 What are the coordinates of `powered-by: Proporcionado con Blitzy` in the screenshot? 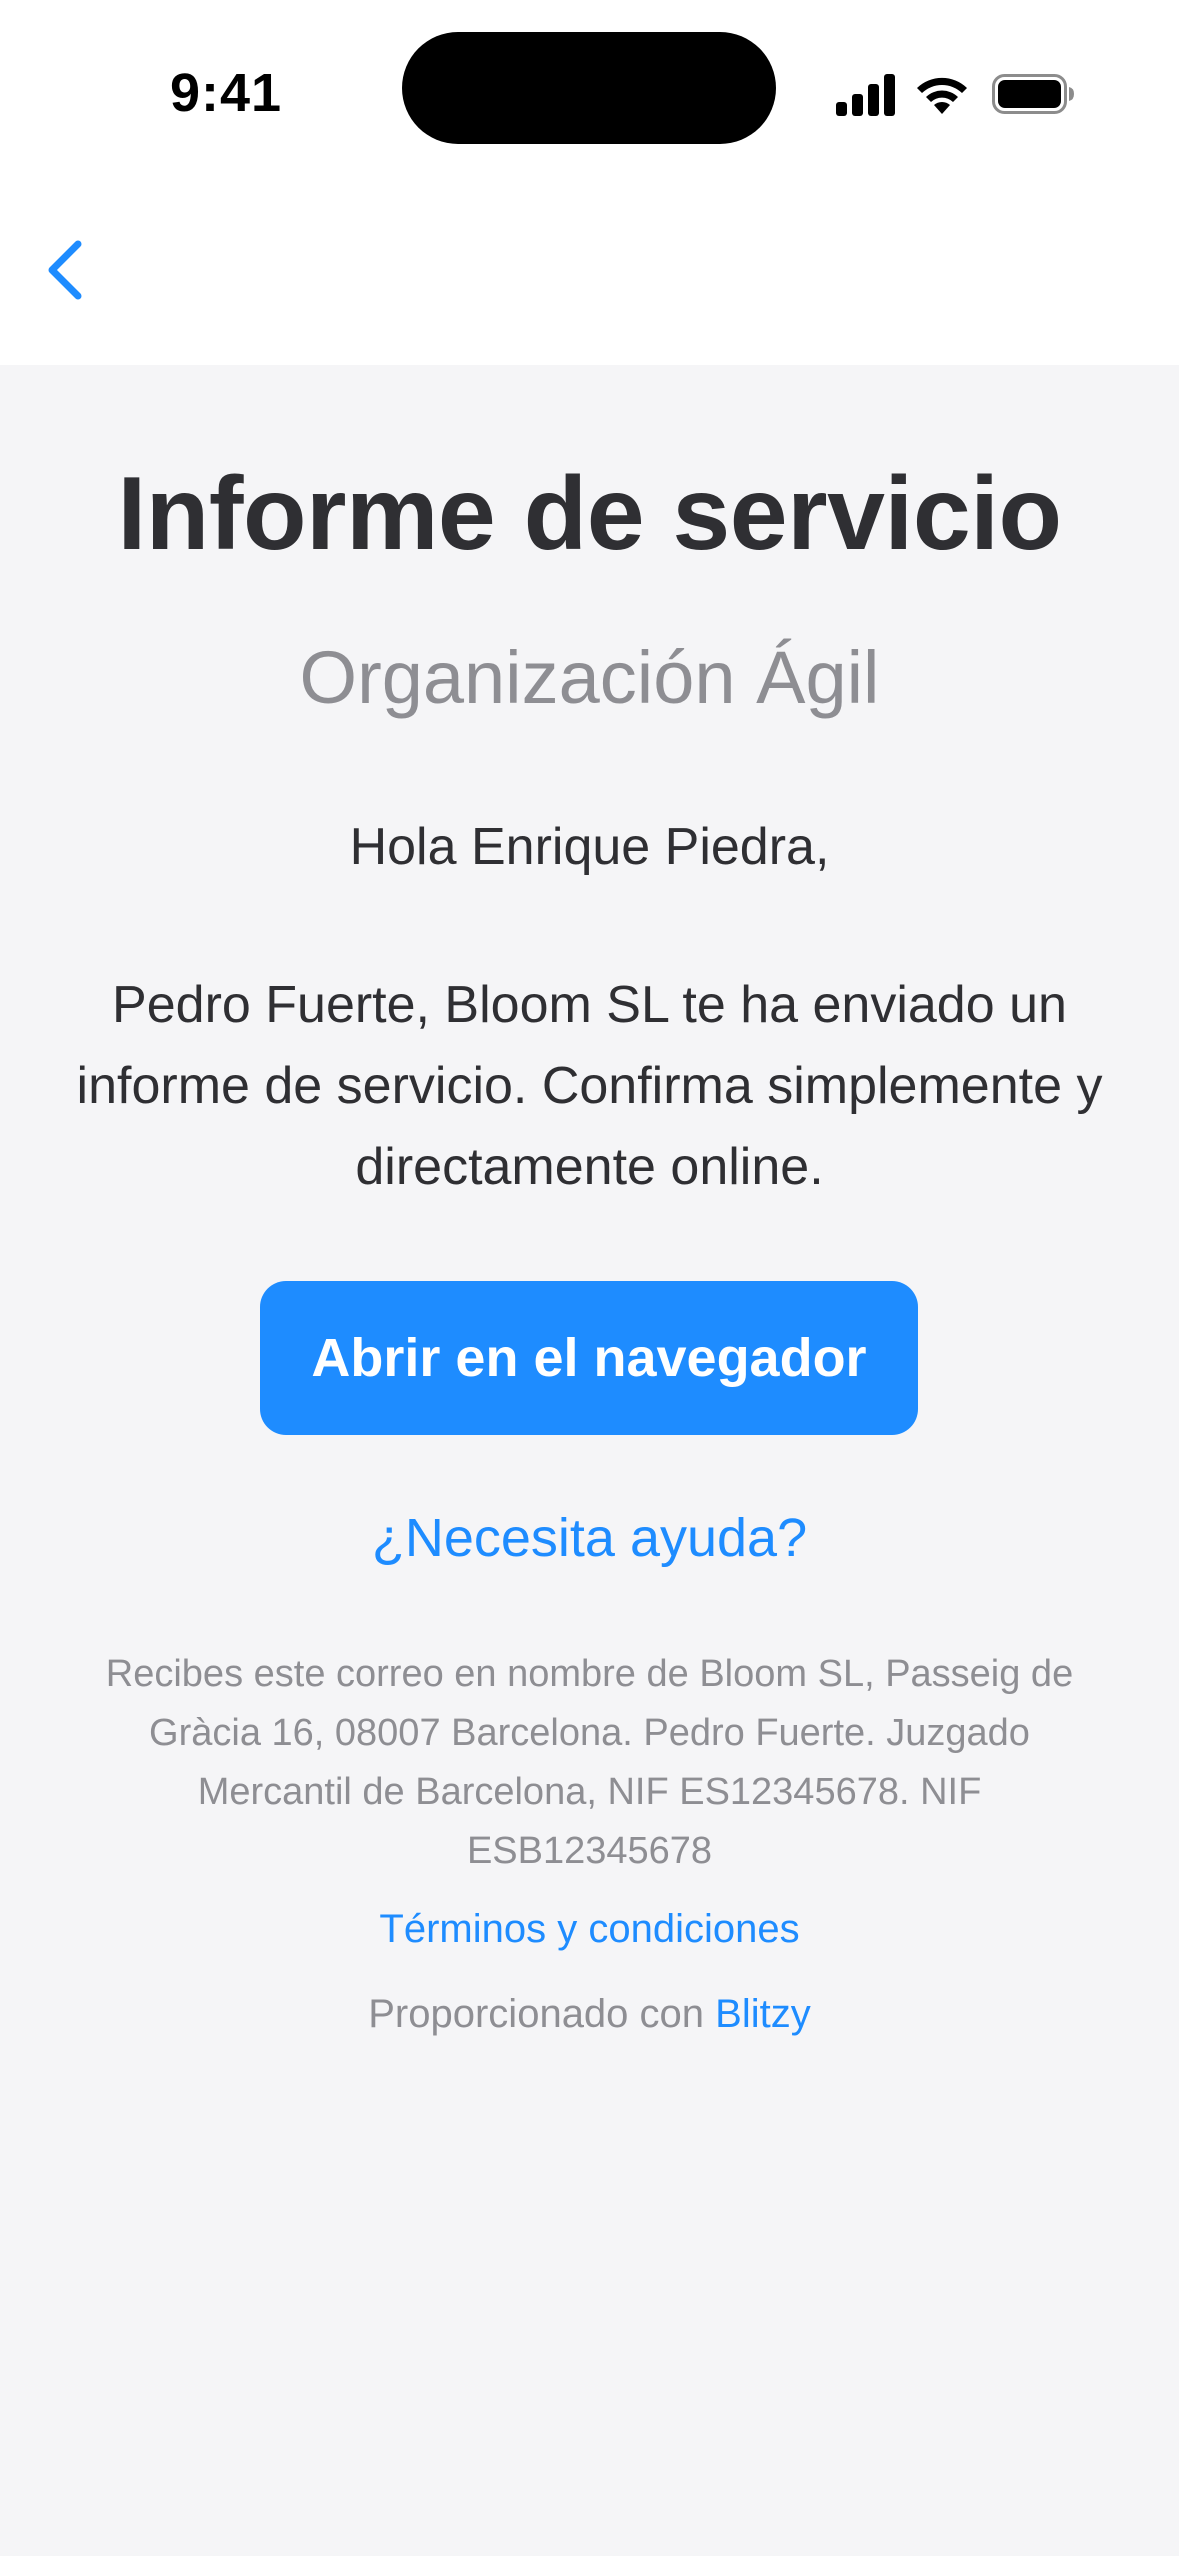 It's located at (589, 2014).